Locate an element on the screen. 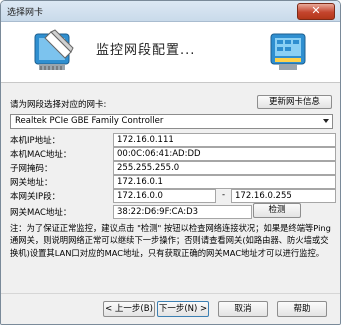  adapter-selected-value: Realtek PCIe GBE Family Controller is located at coordinates (89, 121).